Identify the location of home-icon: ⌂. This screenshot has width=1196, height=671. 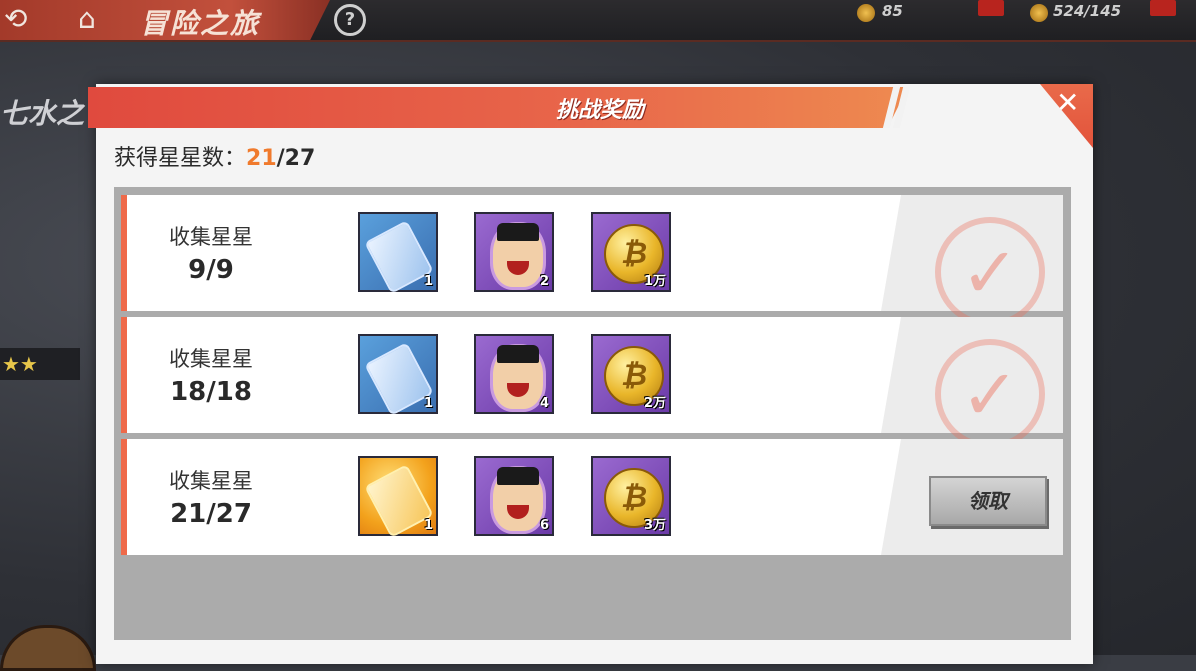
(87, 19).